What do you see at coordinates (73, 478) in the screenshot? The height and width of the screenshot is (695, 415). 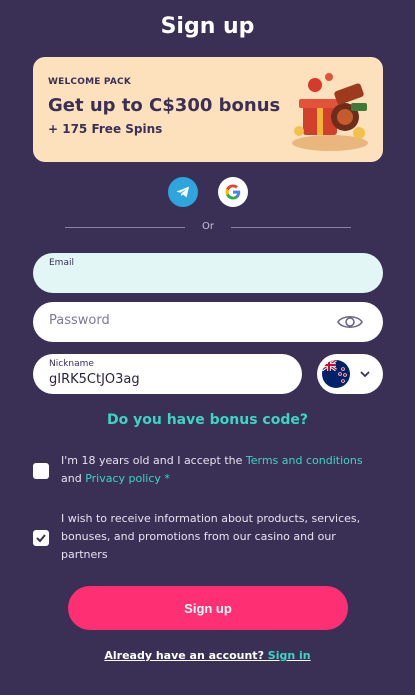 I see `age-terms-and: and` at bounding box center [73, 478].